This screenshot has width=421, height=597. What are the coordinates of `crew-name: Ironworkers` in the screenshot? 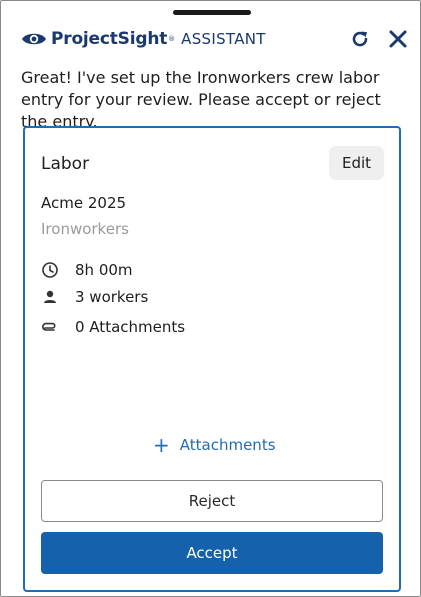 It's located at (85, 229).